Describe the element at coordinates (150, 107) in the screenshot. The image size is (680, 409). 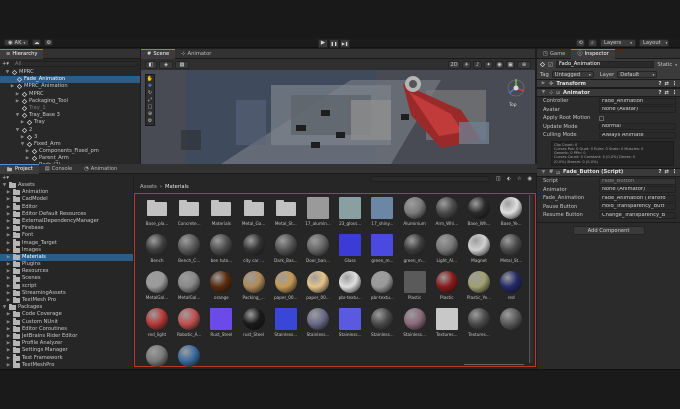
I see `rect-tool-icon: ▢` at that location.